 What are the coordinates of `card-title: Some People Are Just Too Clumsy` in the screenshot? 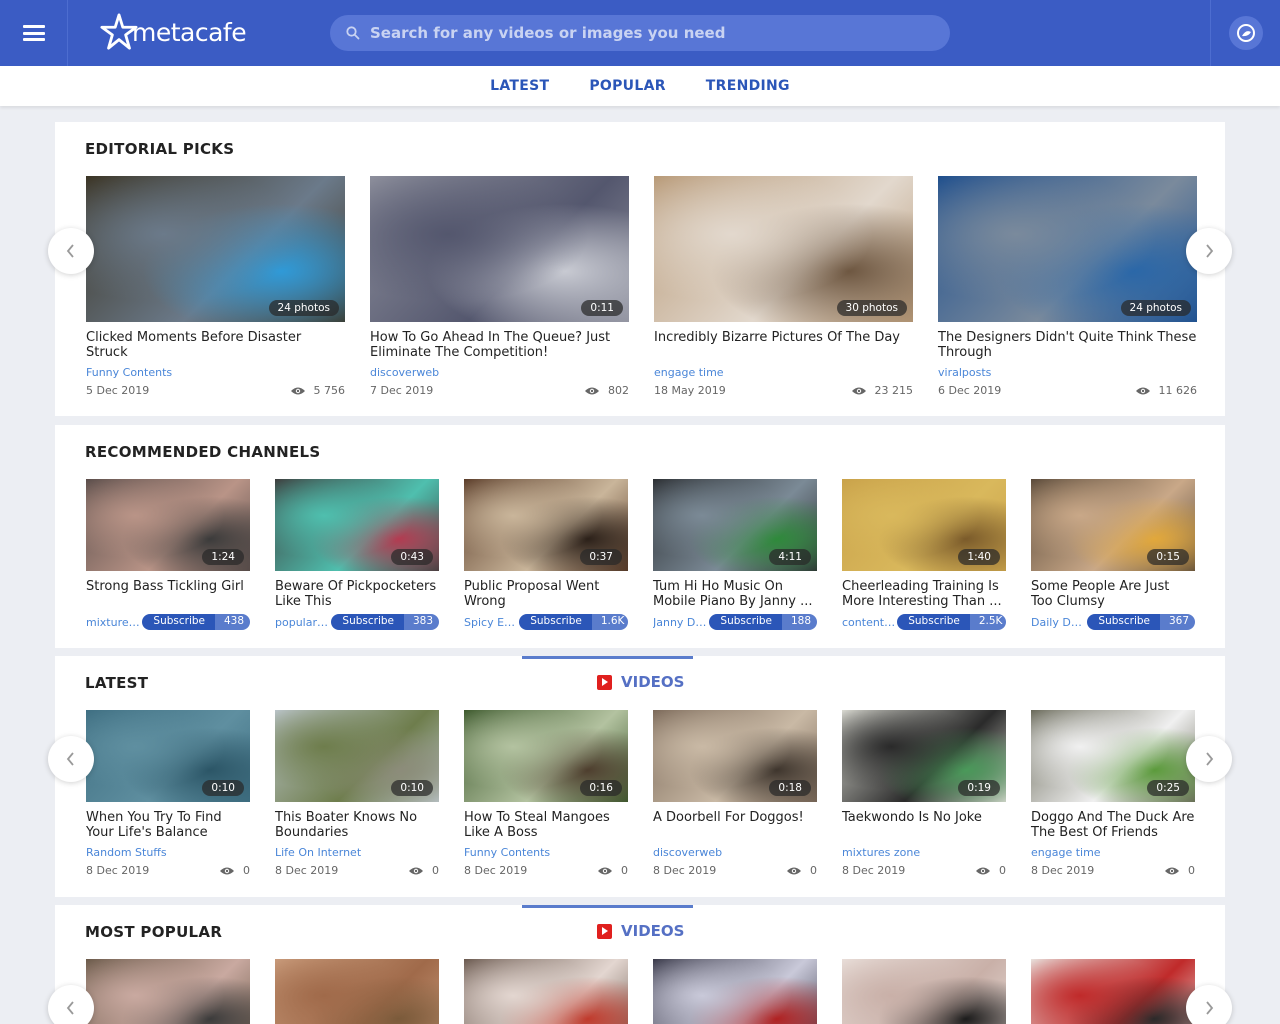 It's located at (1113, 594).